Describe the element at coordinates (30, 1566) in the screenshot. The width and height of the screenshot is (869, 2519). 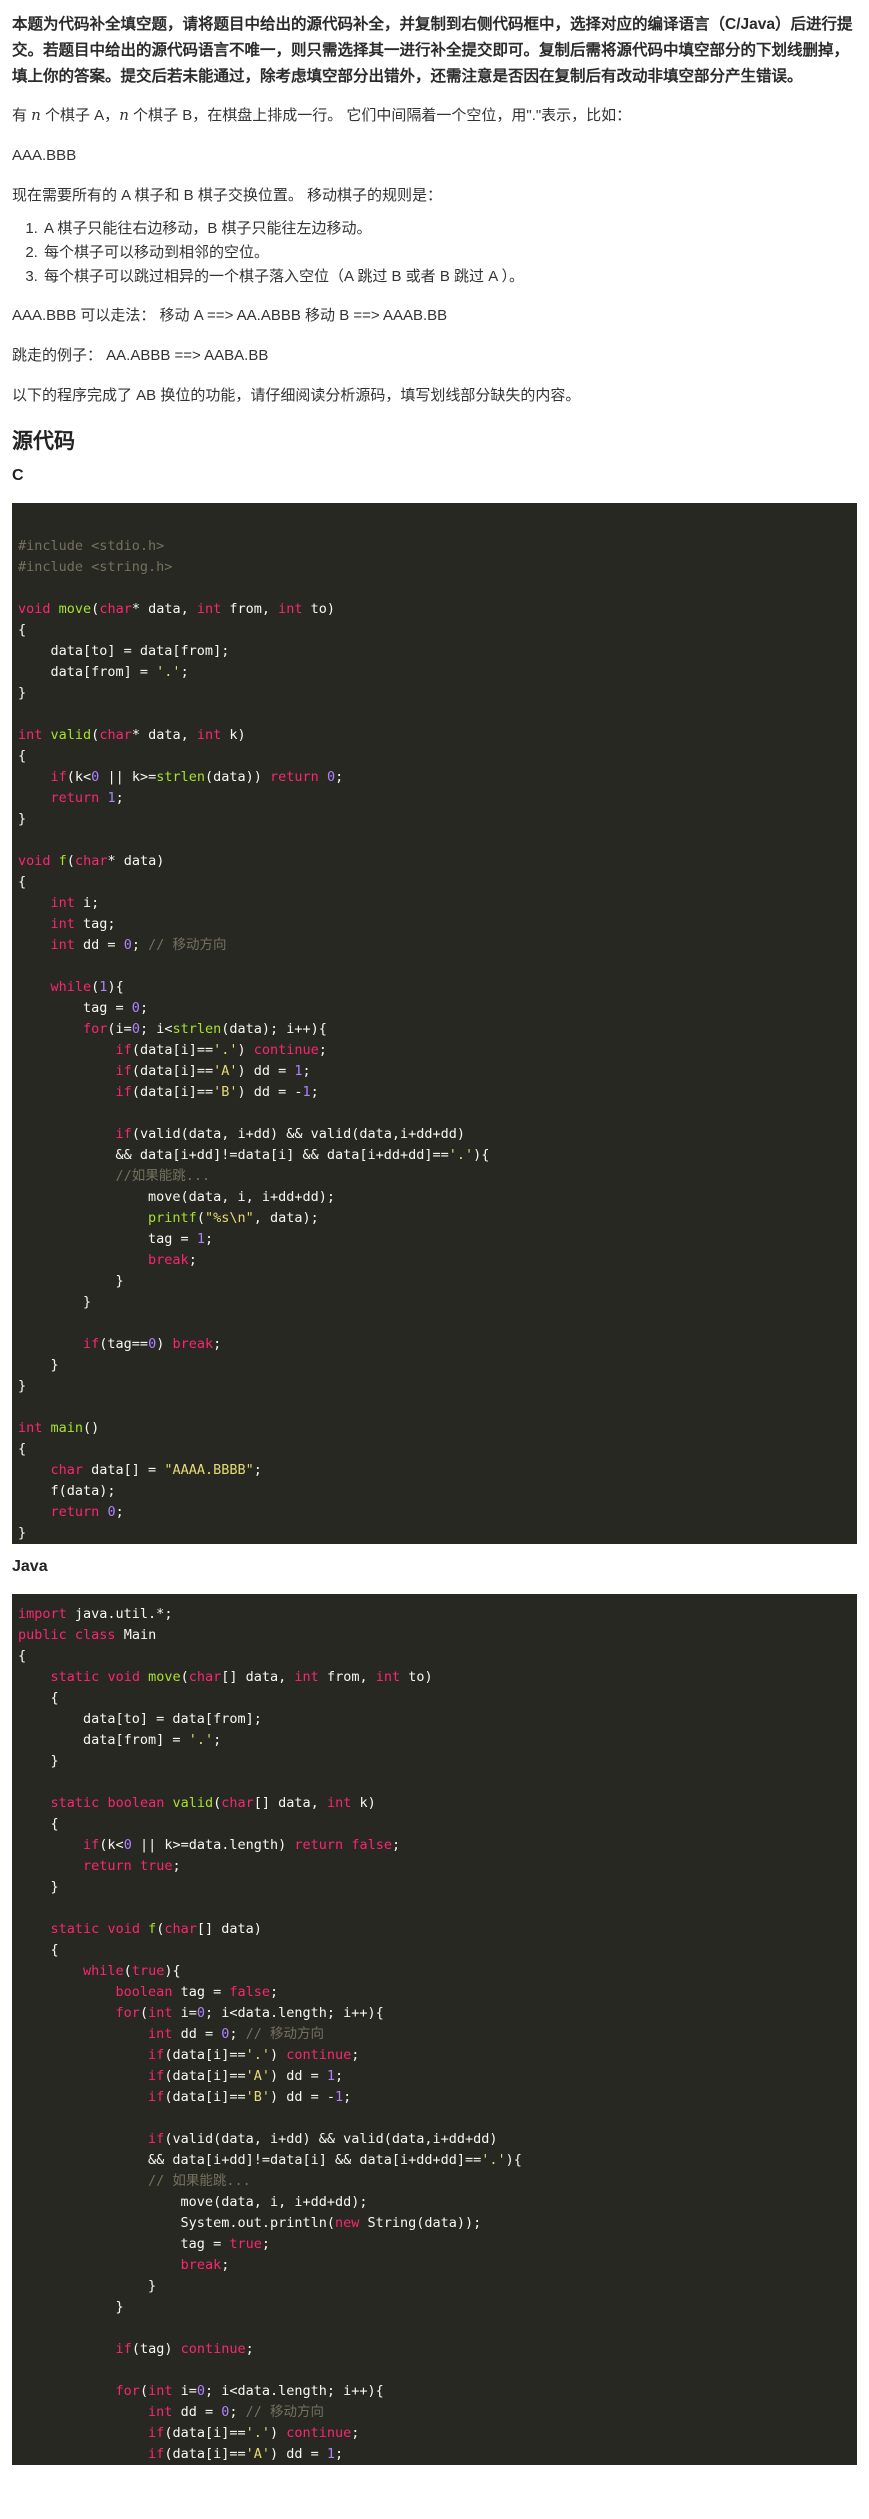
I see `lang-label-java: Java` at that location.